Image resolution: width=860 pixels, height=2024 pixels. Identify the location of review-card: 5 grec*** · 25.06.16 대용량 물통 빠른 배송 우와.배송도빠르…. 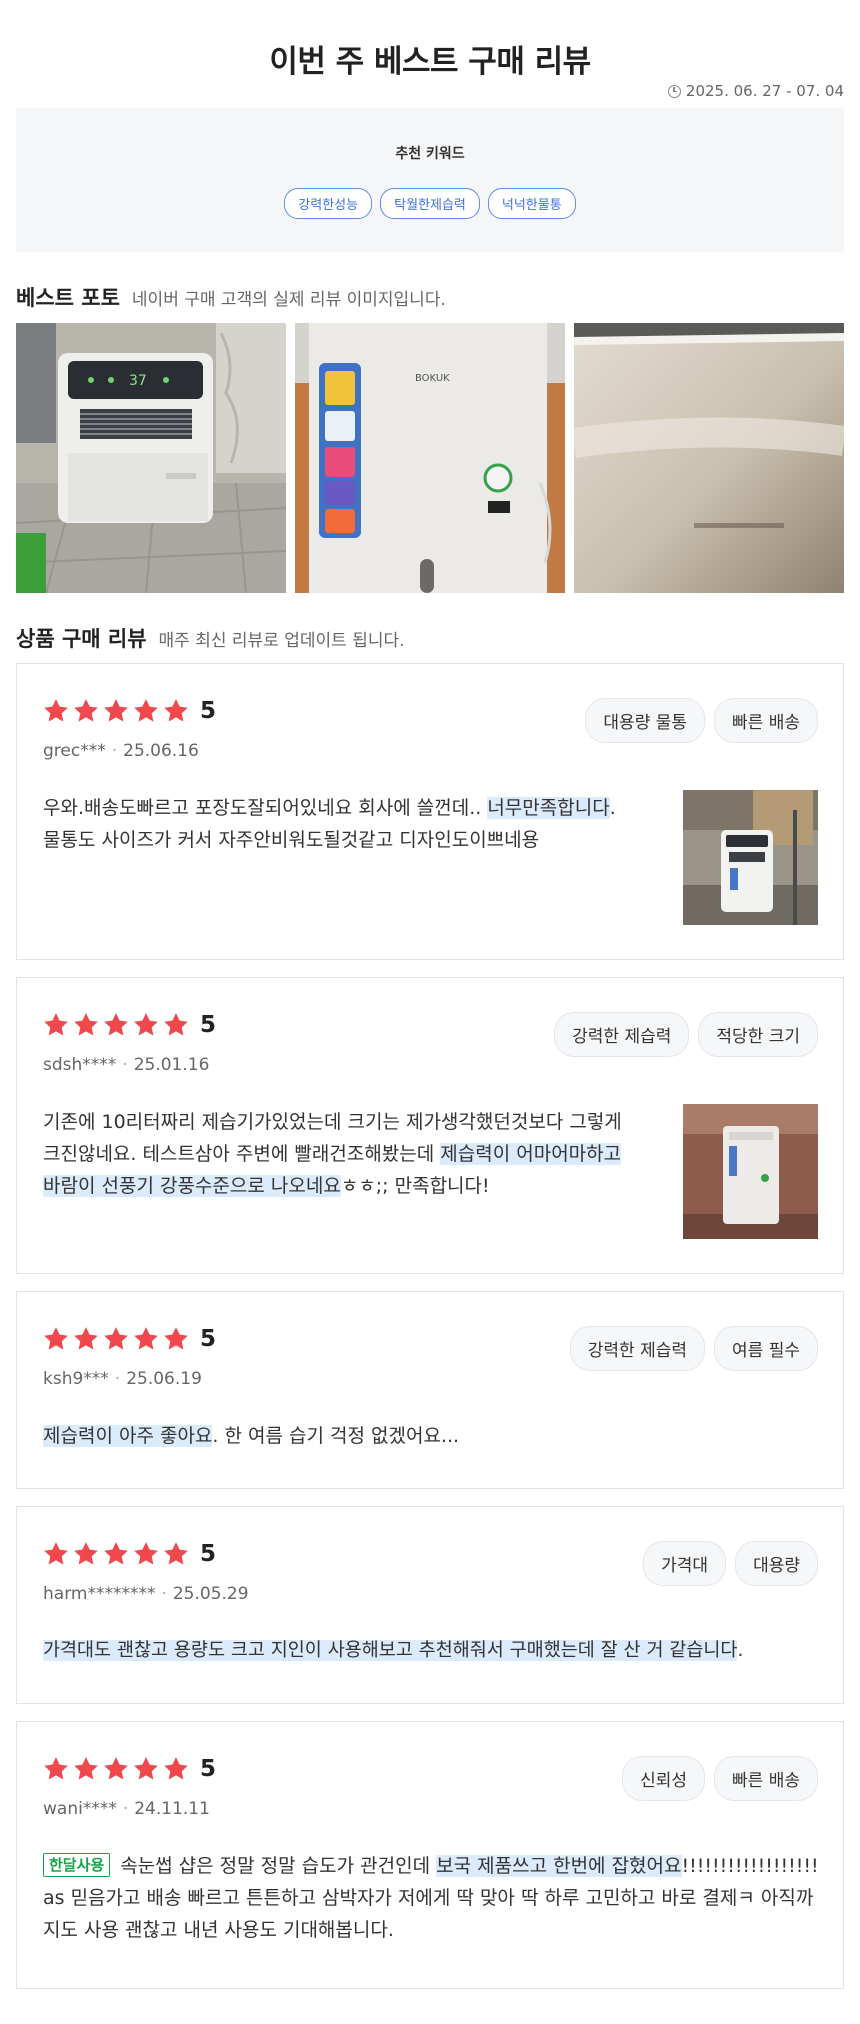
(430, 811).